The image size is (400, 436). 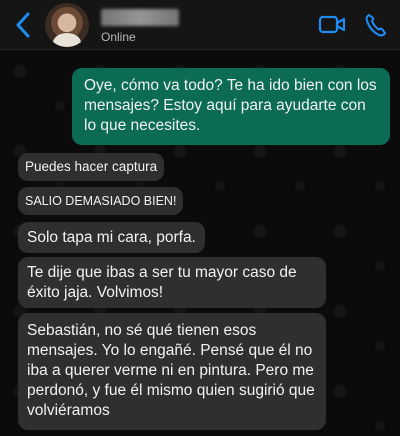 I want to click on contact-status: Online, so click(x=118, y=37).